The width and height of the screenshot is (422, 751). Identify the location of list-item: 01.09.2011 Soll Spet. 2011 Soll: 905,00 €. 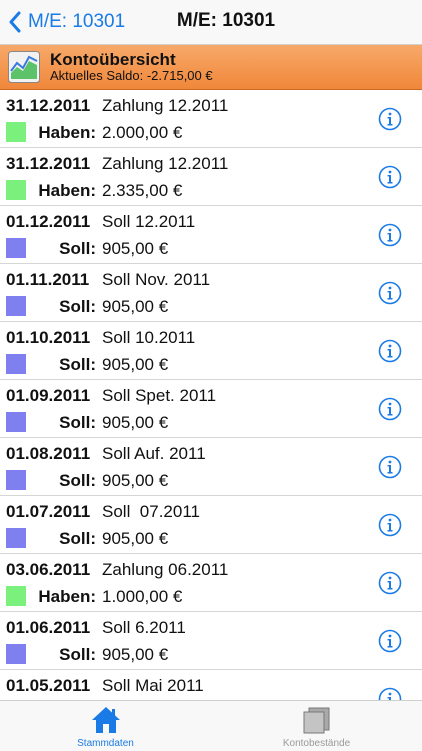
(211, 409).